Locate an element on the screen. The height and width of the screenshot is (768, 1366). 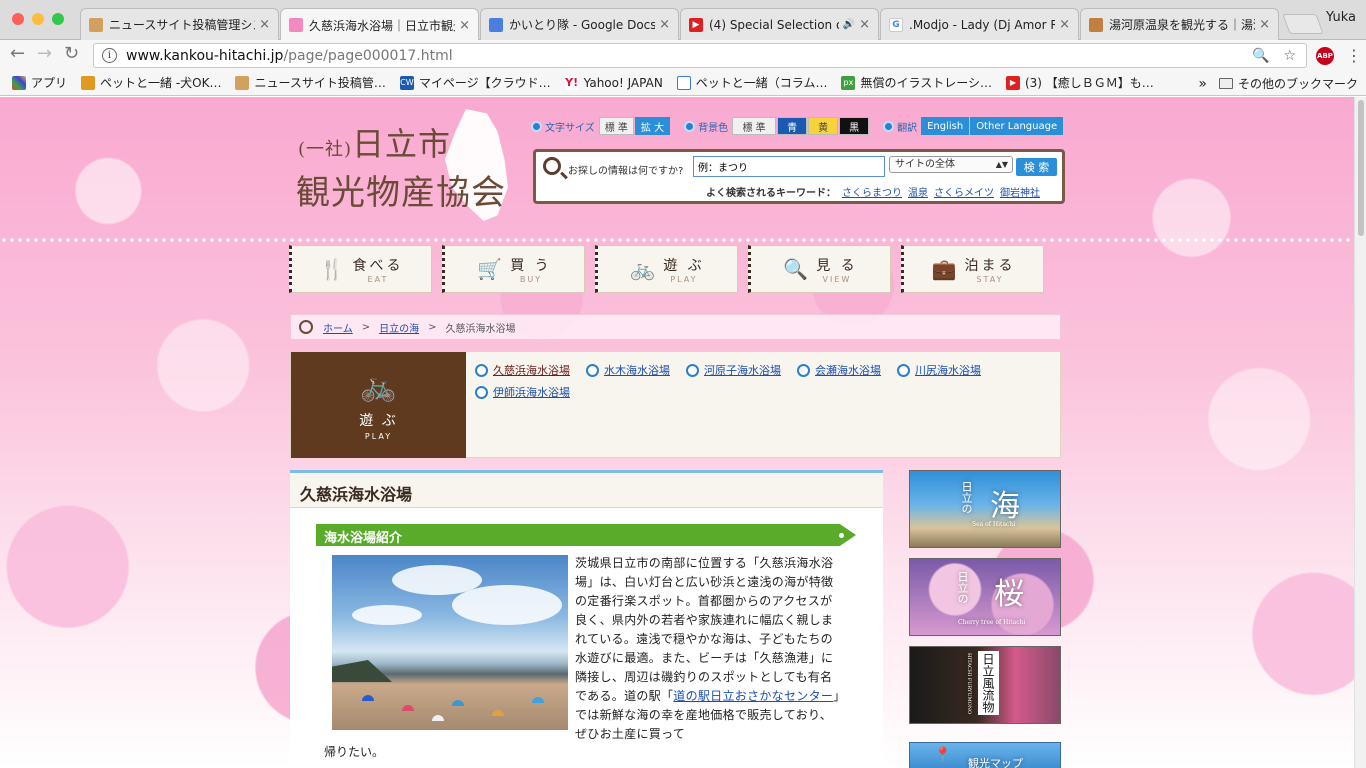
nav-play: 🚲 遊 ぶ PLAY is located at coordinates (666, 269).